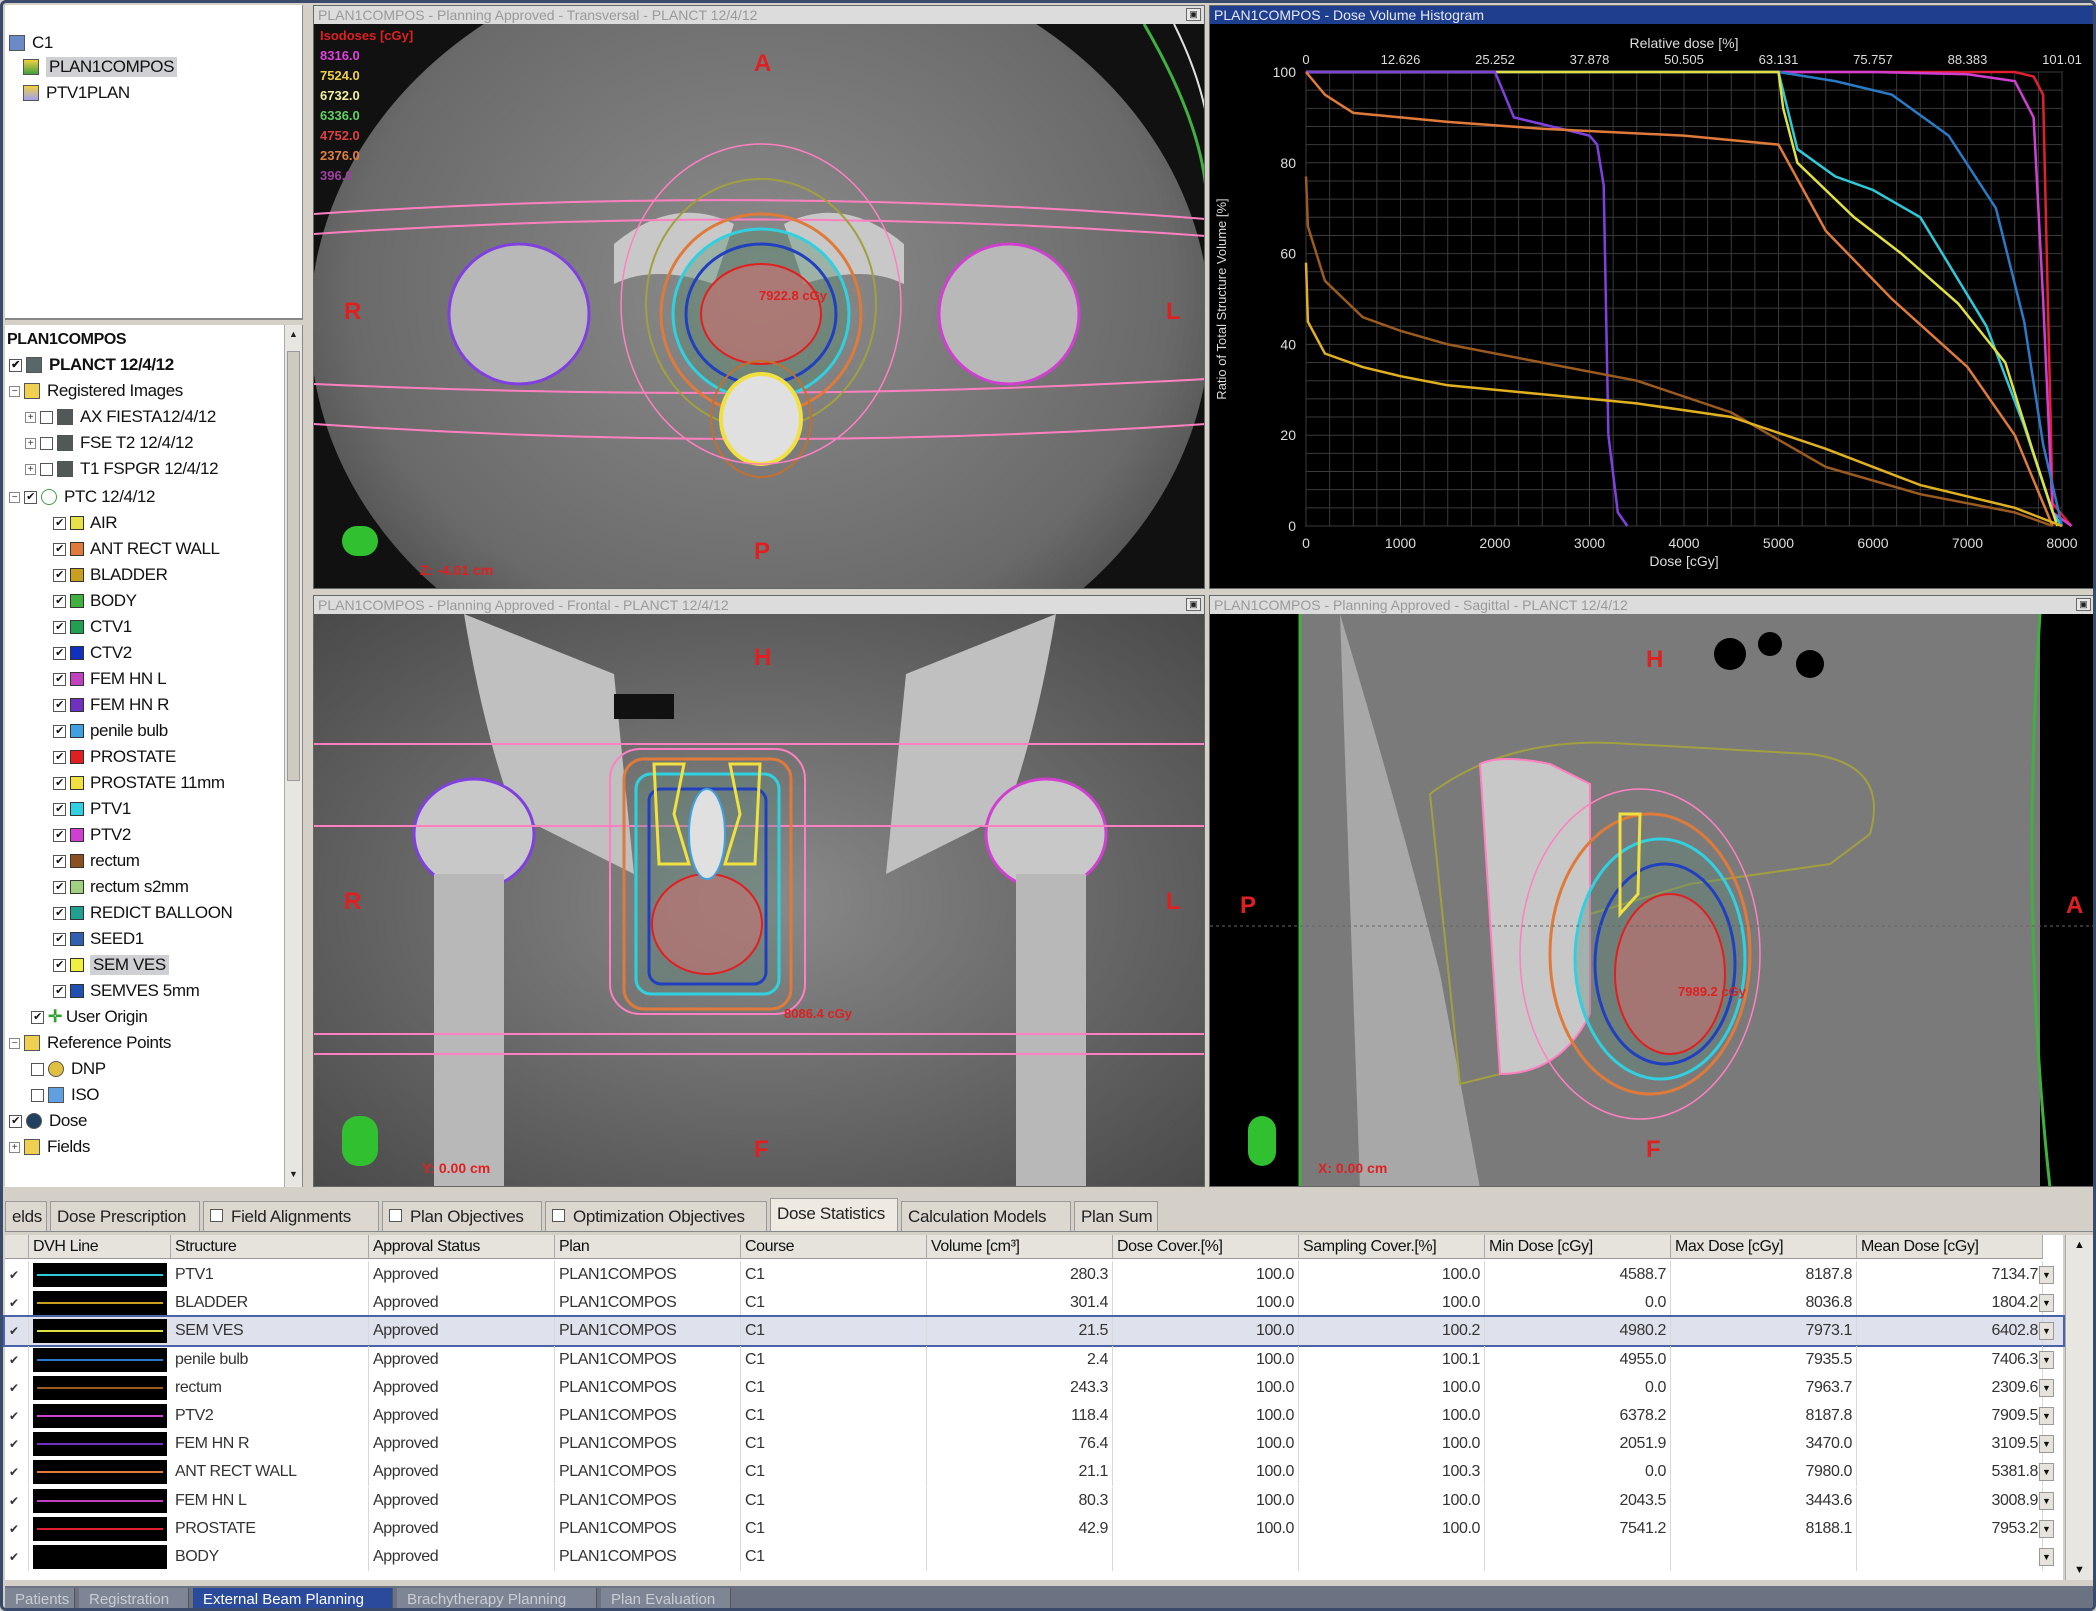 The height and width of the screenshot is (1611, 2096). Describe the element at coordinates (497, 1598) in the screenshot. I see `workspace-tab: Brachytherapy Planning` at that location.